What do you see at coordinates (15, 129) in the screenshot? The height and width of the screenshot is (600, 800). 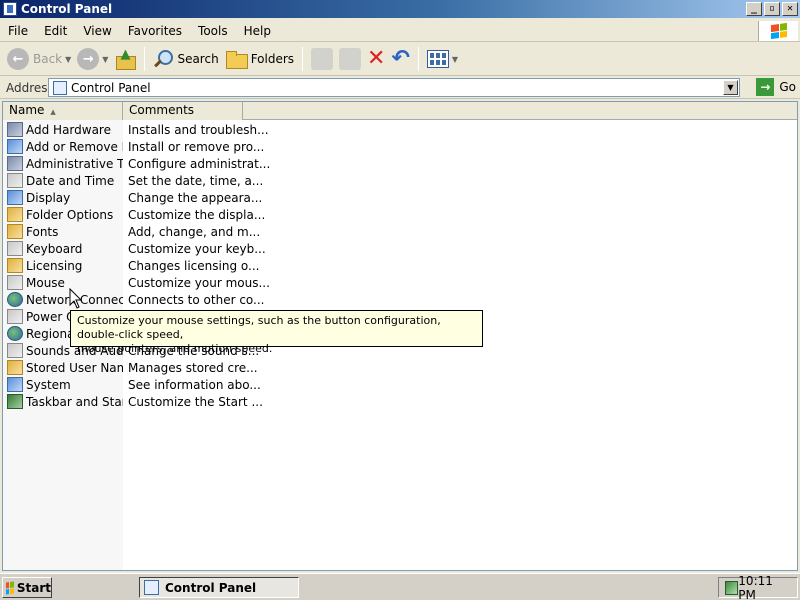 I see `add-hardware-icon` at bounding box center [15, 129].